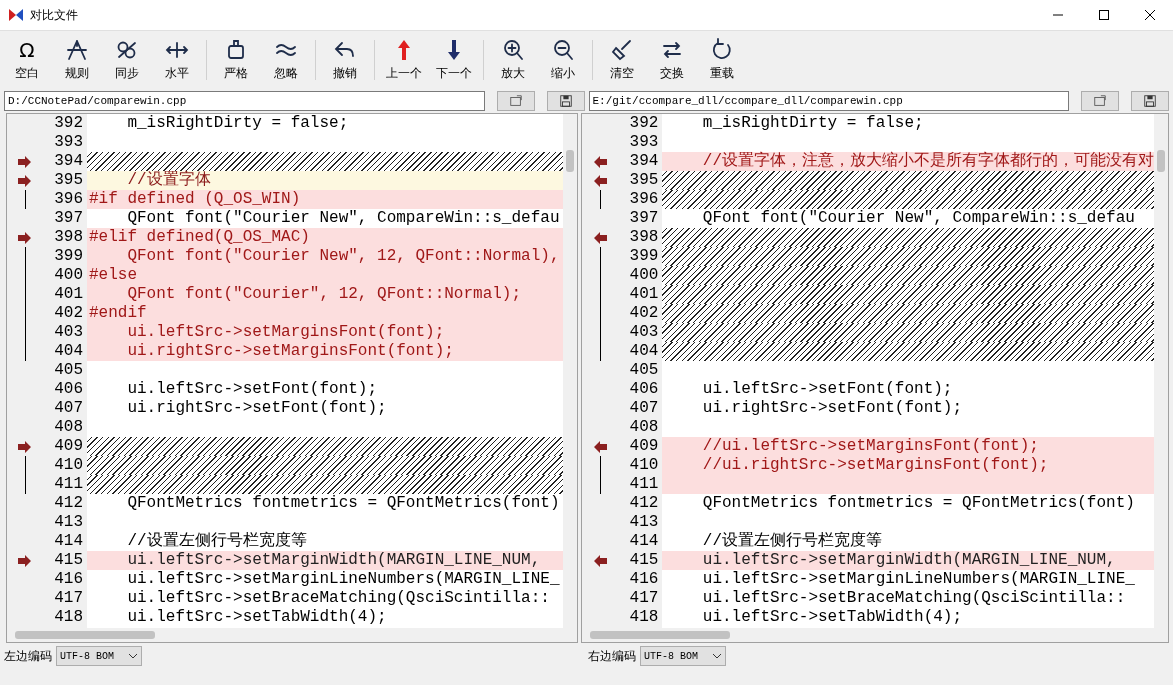 This screenshot has width=1173, height=685. I want to click on toolbar-button: 清空, so click(622, 60).